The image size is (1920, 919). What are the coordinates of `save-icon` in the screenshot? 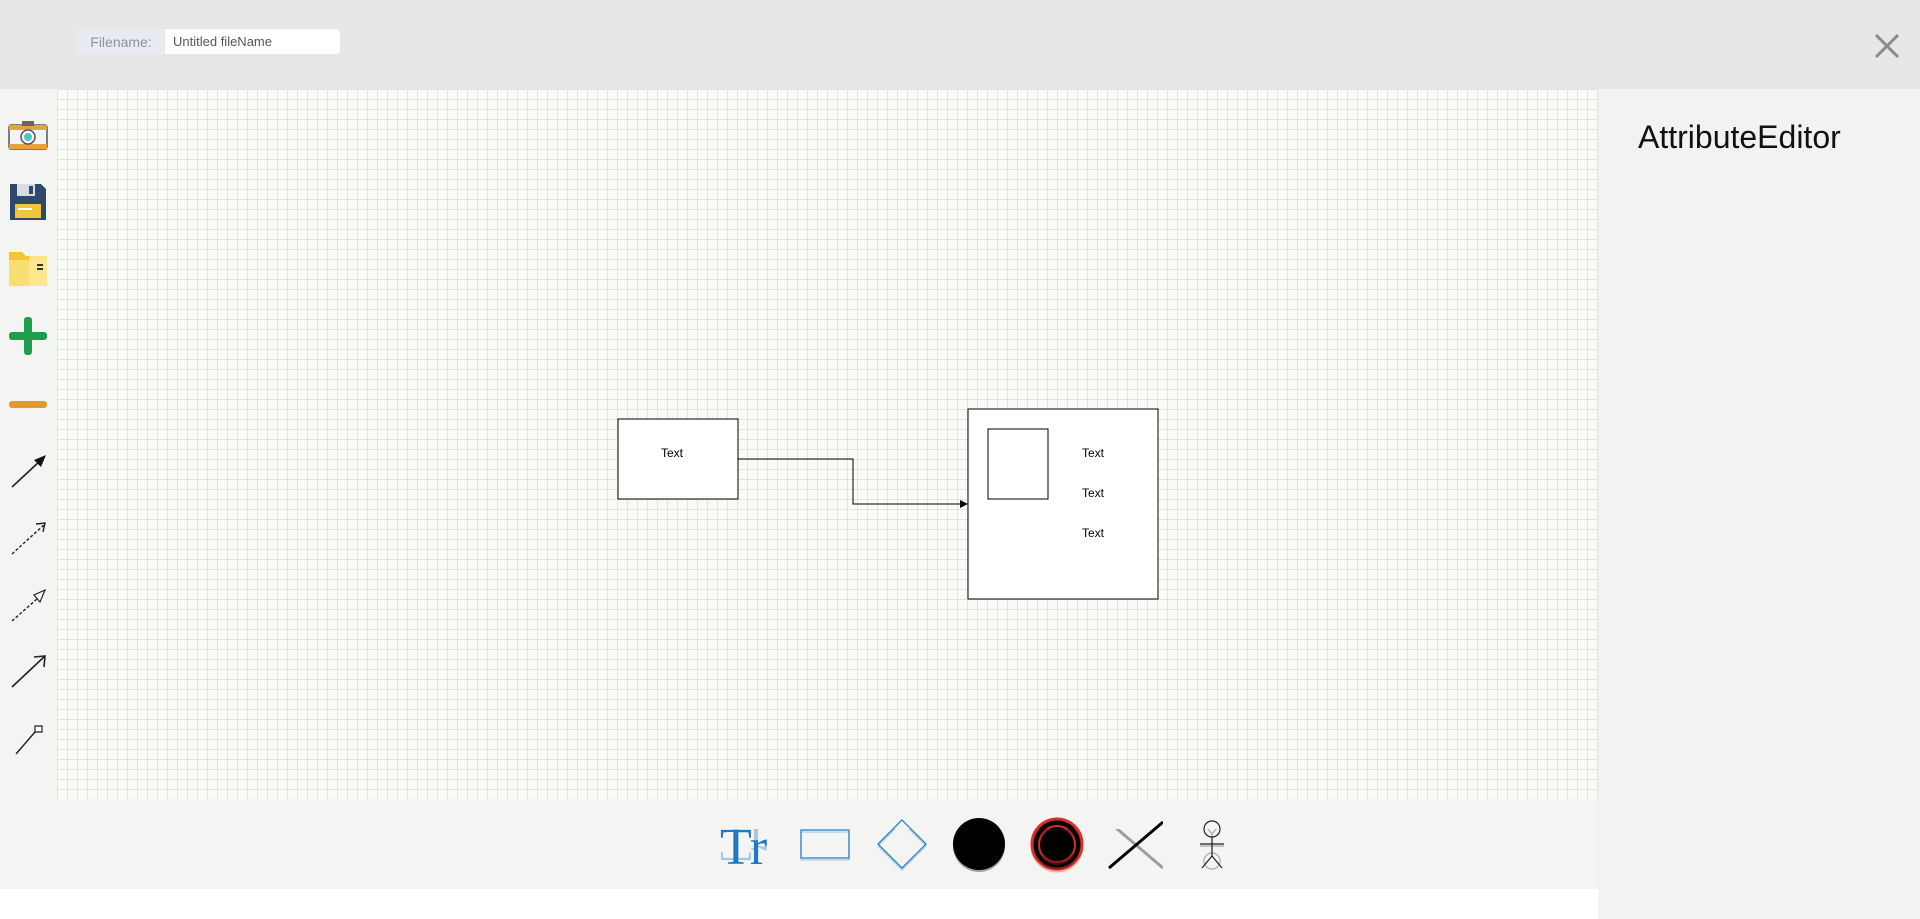 It's located at (28, 202).